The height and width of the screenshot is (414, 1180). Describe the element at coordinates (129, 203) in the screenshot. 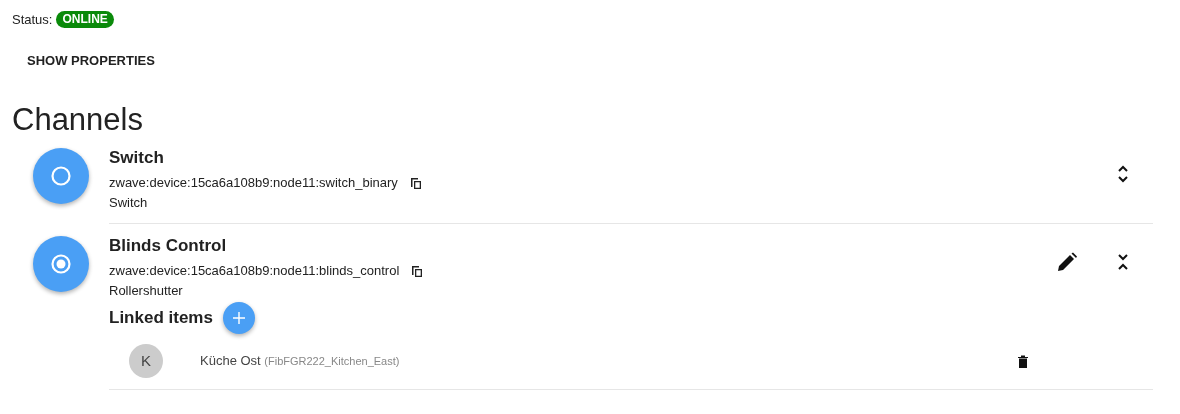

I see `channel-type: Switch` at that location.